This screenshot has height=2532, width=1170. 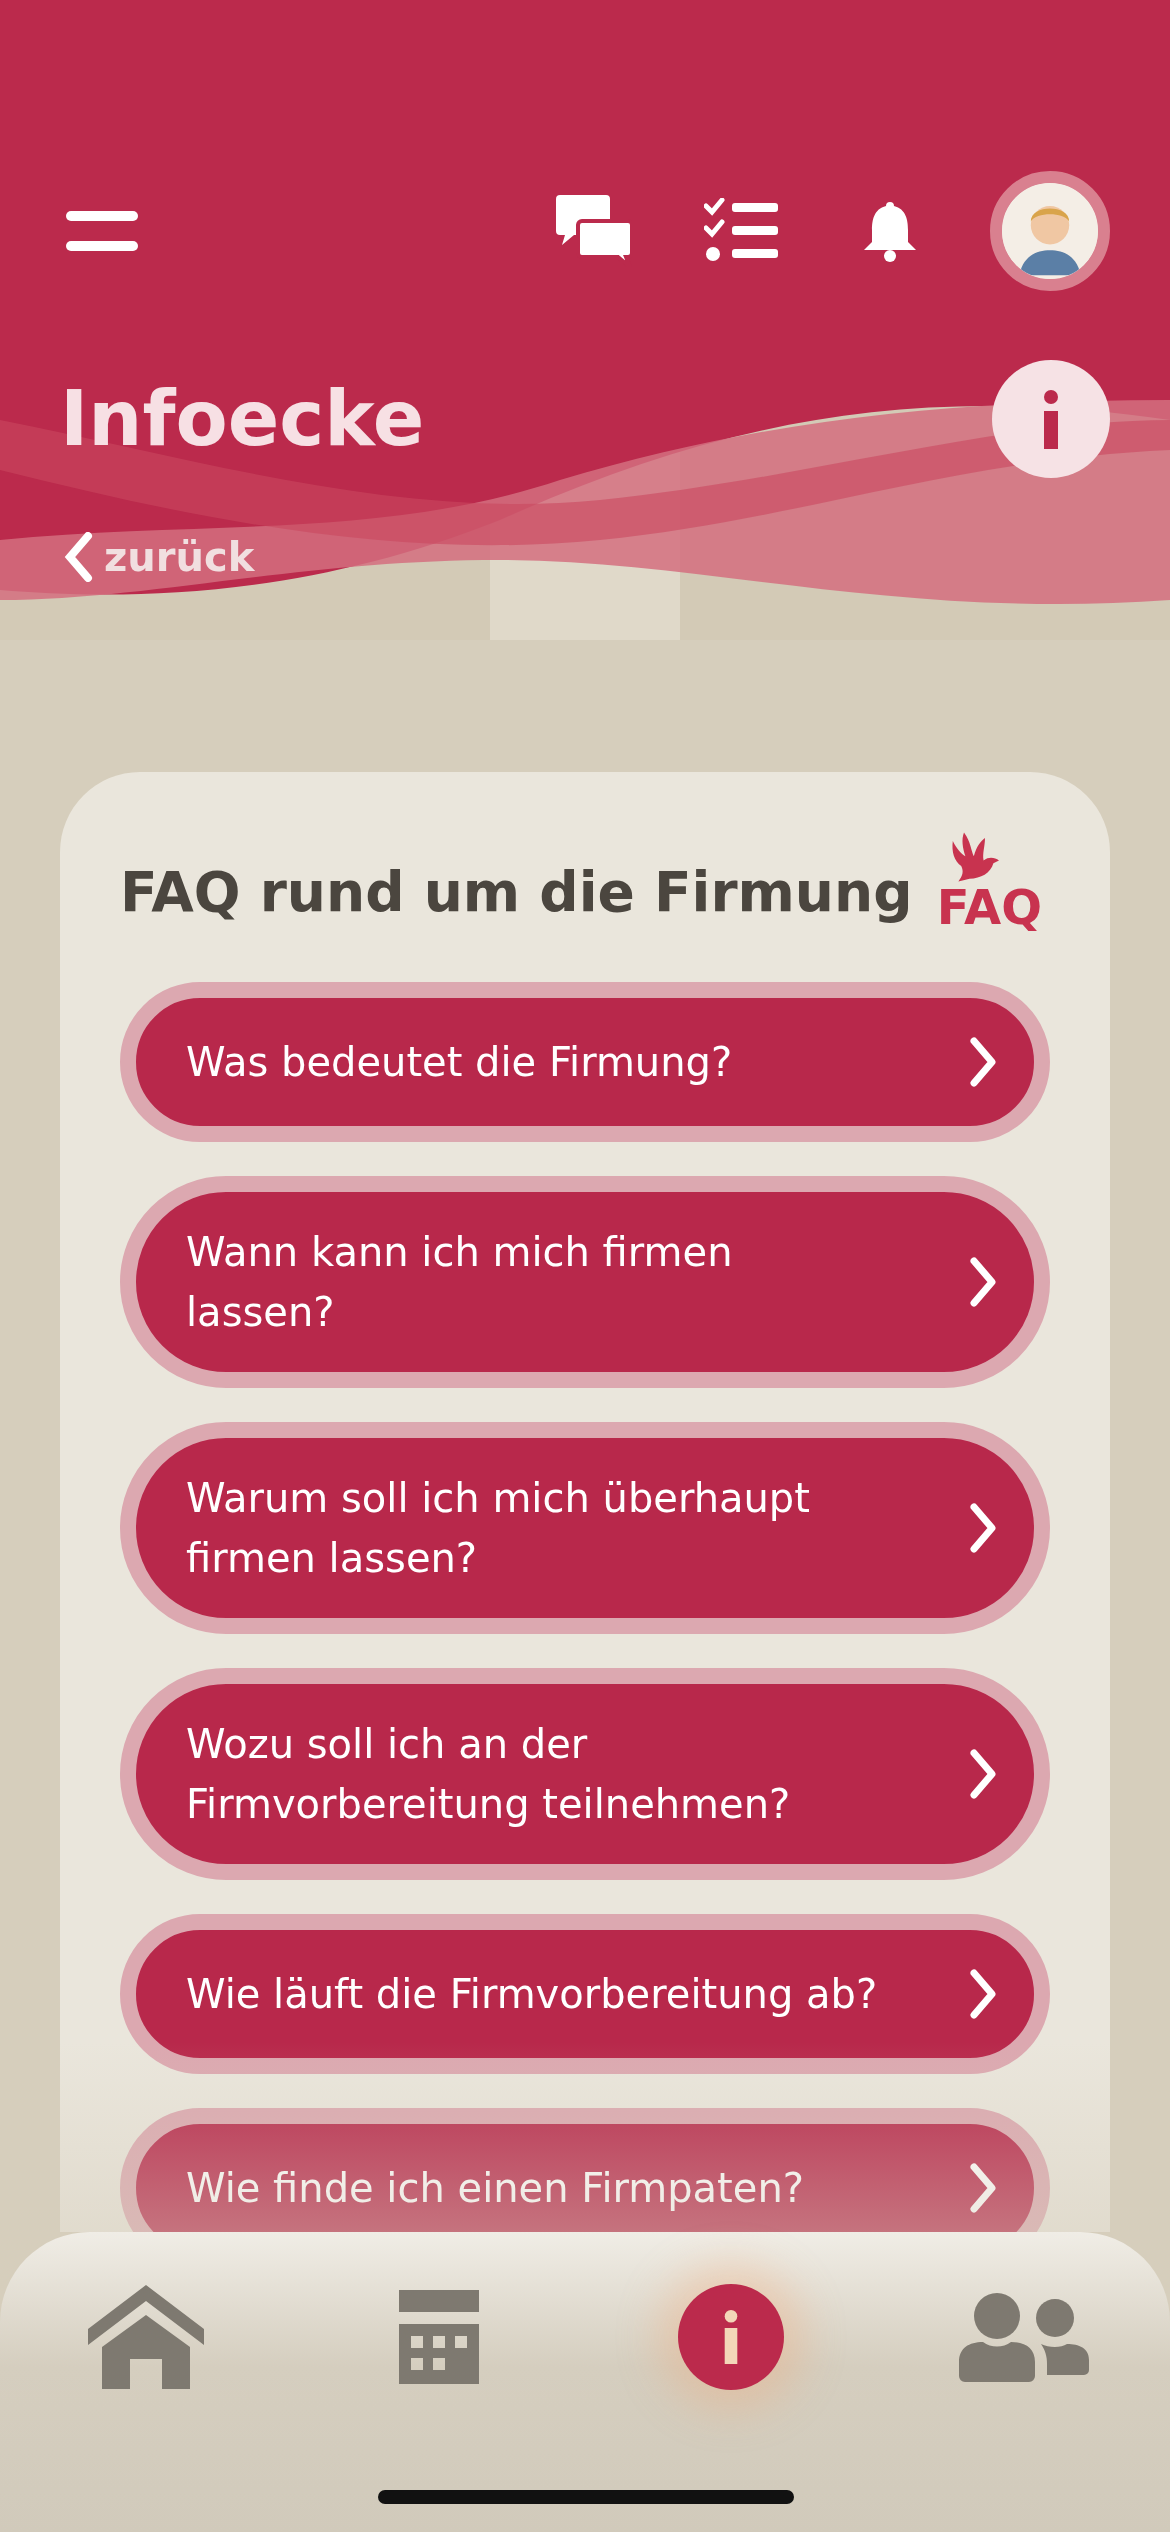 What do you see at coordinates (585, 1774) in the screenshot?
I see `faq-question-button: Wozu soll ich an der Firmvorbereitung teilnehmen?` at bounding box center [585, 1774].